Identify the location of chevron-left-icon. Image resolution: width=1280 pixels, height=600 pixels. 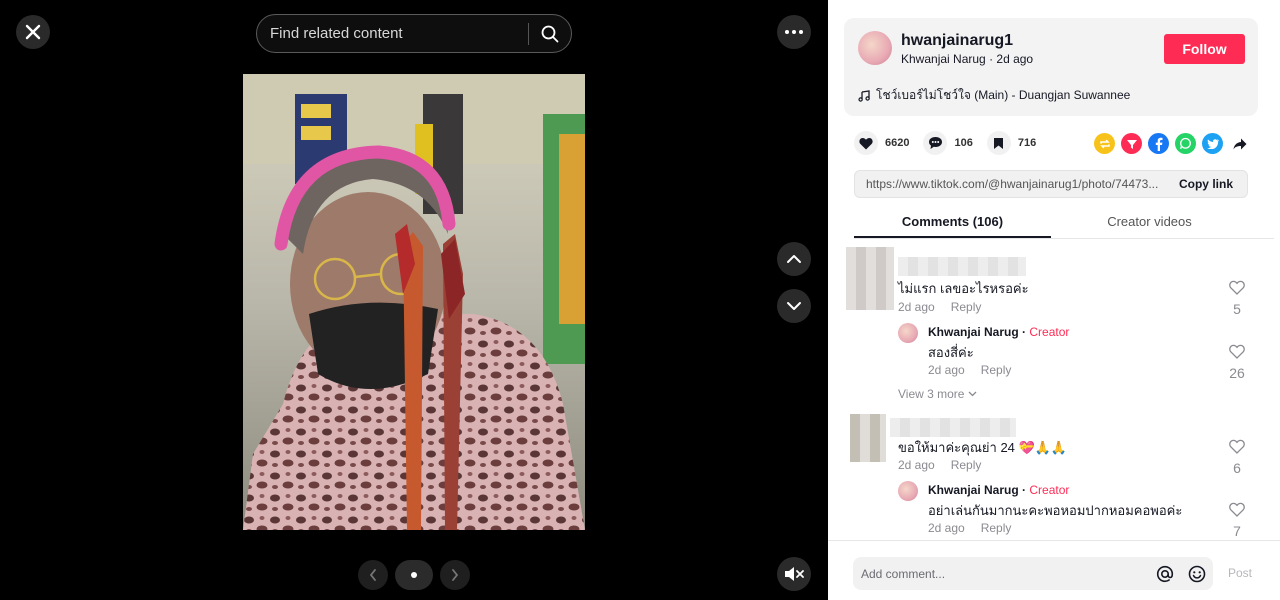
(372, 575).